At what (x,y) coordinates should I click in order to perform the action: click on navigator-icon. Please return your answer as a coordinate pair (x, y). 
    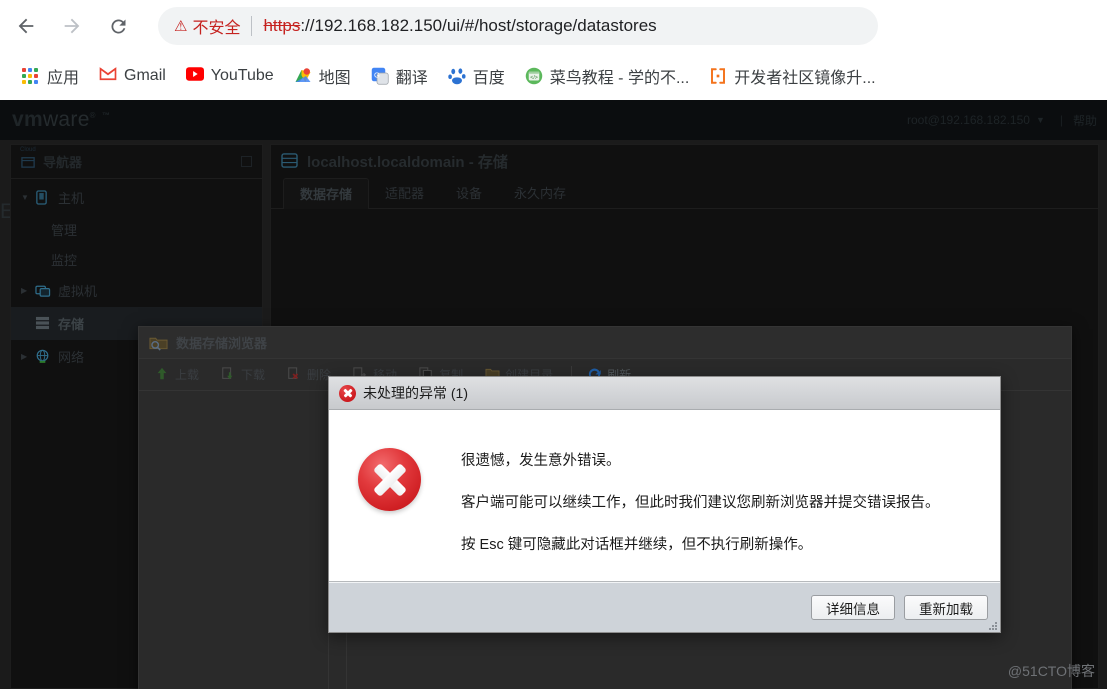
    Looking at the image, I should click on (28, 161).